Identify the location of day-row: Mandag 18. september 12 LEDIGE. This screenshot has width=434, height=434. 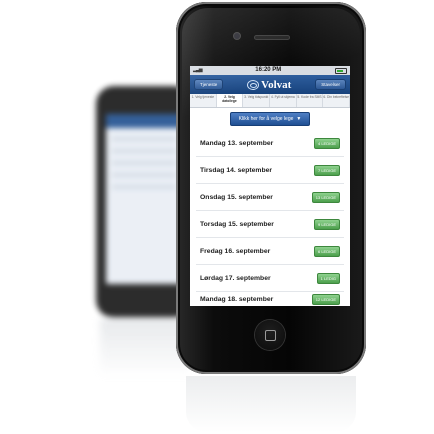
(270, 299).